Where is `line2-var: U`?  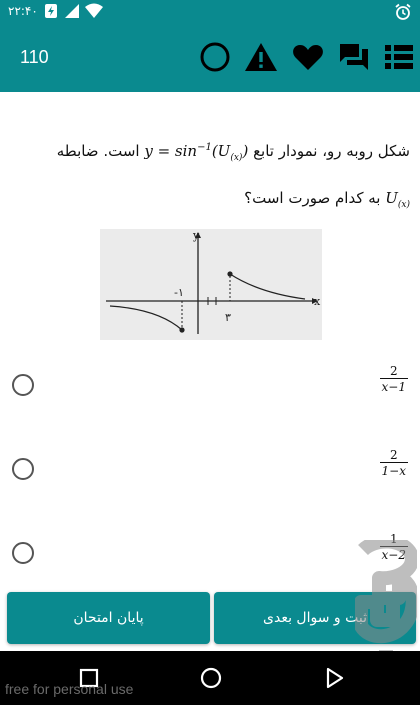
line2-var: U is located at coordinates (391, 198).